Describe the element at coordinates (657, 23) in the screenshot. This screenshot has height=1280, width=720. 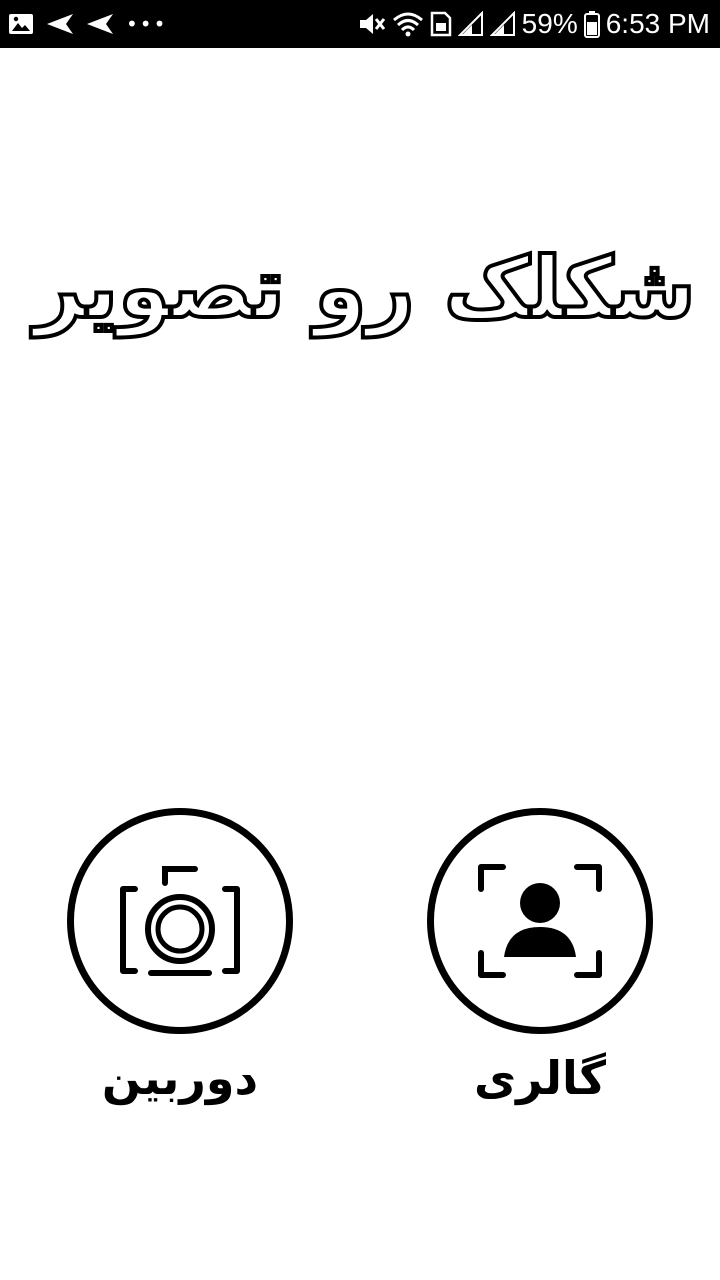
I see `clock: 6:53 PM` at that location.